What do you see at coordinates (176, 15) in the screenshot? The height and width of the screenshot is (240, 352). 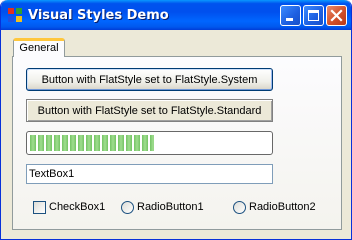 I see `title-bar: Visual Styles Demo` at bounding box center [176, 15].